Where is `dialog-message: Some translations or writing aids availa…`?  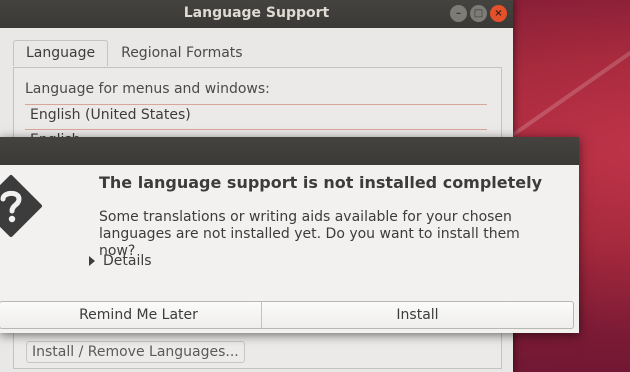 dialog-message: Some translations or writing aids availa… is located at coordinates (329, 234).